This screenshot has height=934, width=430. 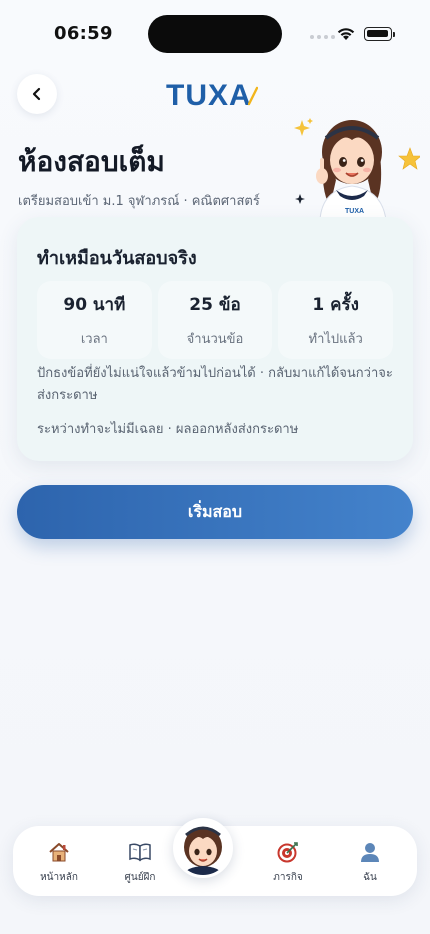 I want to click on book-icon, so click(x=140, y=852).